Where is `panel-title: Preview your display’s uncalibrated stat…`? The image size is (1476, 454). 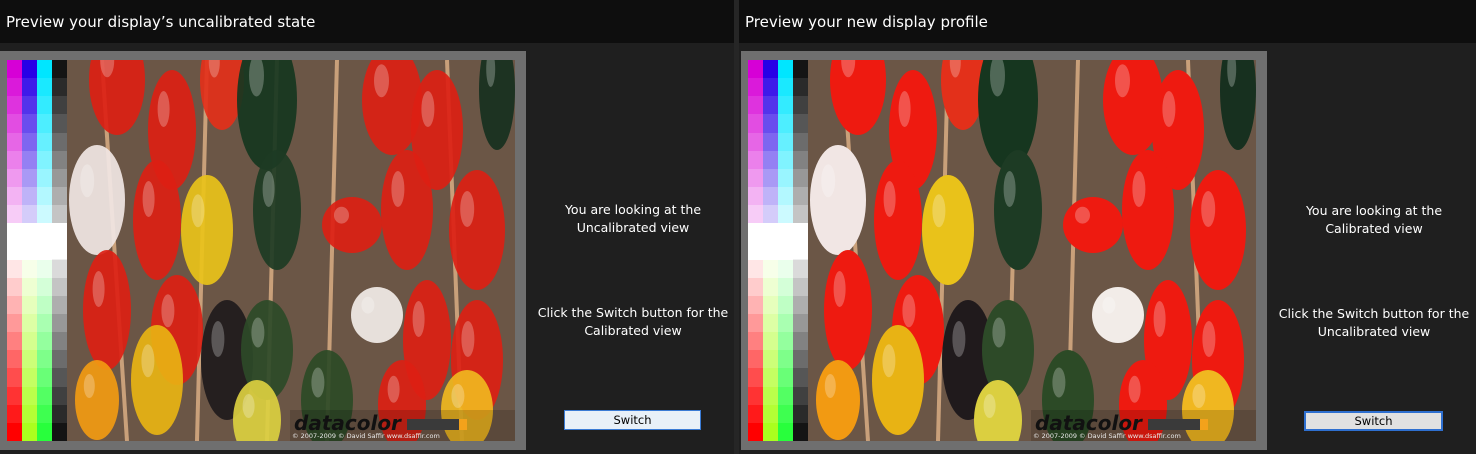 panel-title: Preview your display’s uncalibrated stat… is located at coordinates (161, 22).